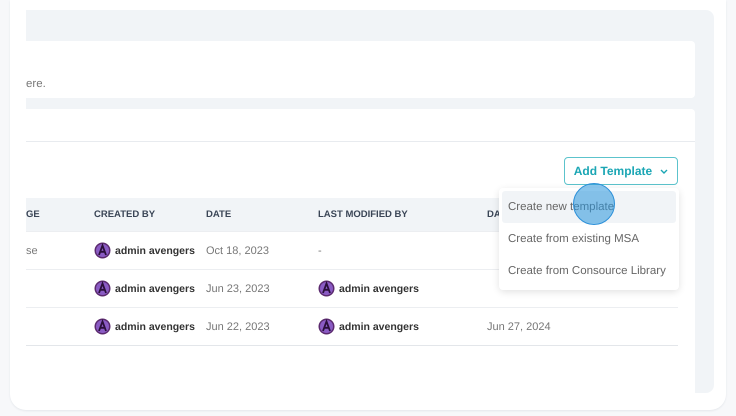 This screenshot has width=736, height=416. Describe the element at coordinates (621, 171) in the screenshot. I see `add-template-button: Add Template` at that location.